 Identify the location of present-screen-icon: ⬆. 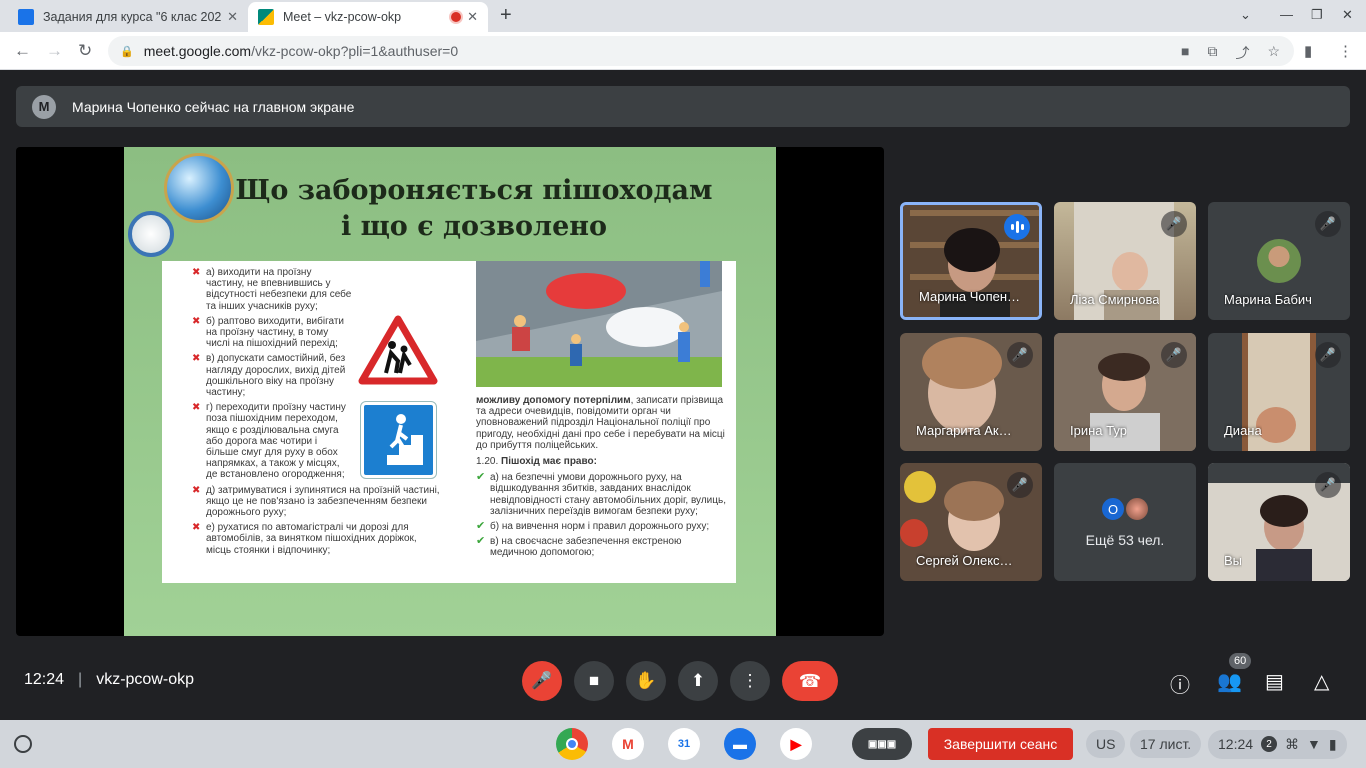
(698, 680).